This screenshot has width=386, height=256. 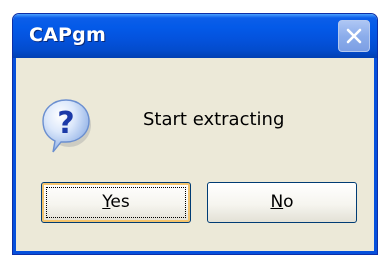 I want to click on window-frame-right, so click(x=375, y=156).